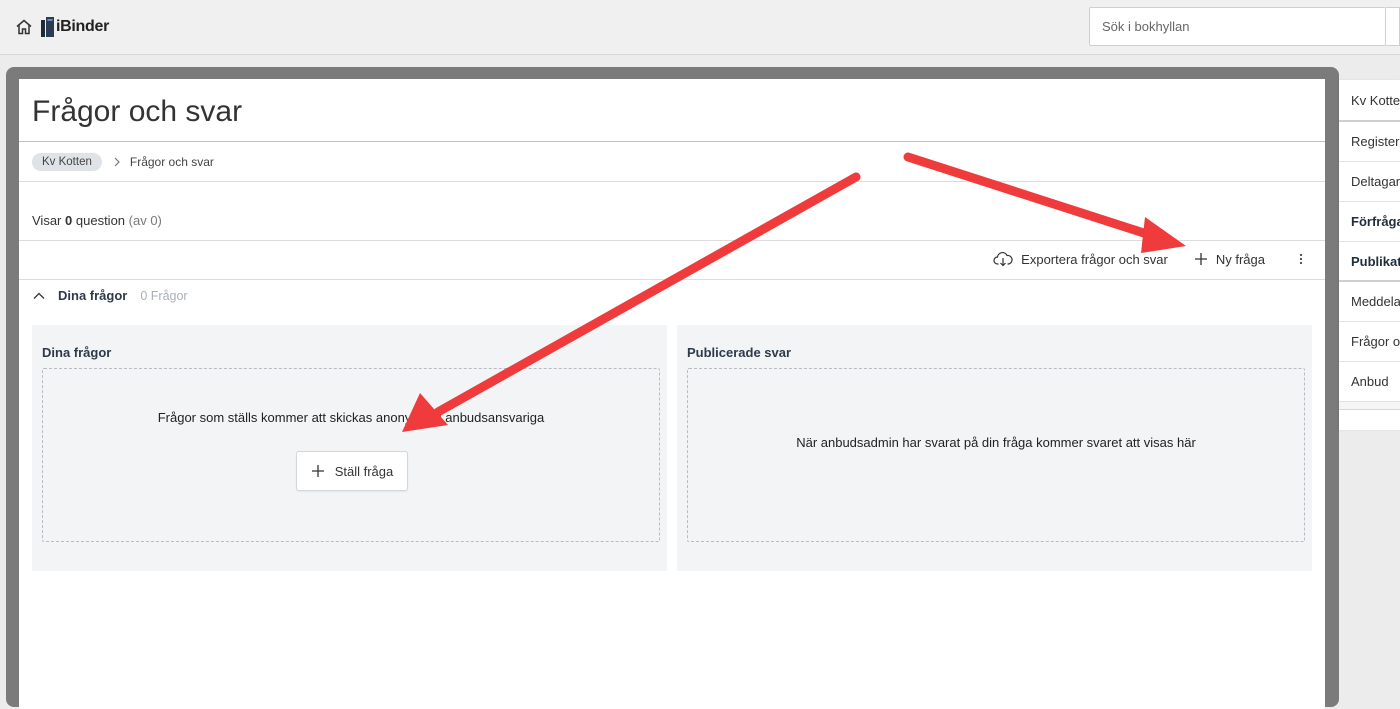 The height and width of the screenshot is (709, 1400). I want to click on search-input, so click(1237, 26).